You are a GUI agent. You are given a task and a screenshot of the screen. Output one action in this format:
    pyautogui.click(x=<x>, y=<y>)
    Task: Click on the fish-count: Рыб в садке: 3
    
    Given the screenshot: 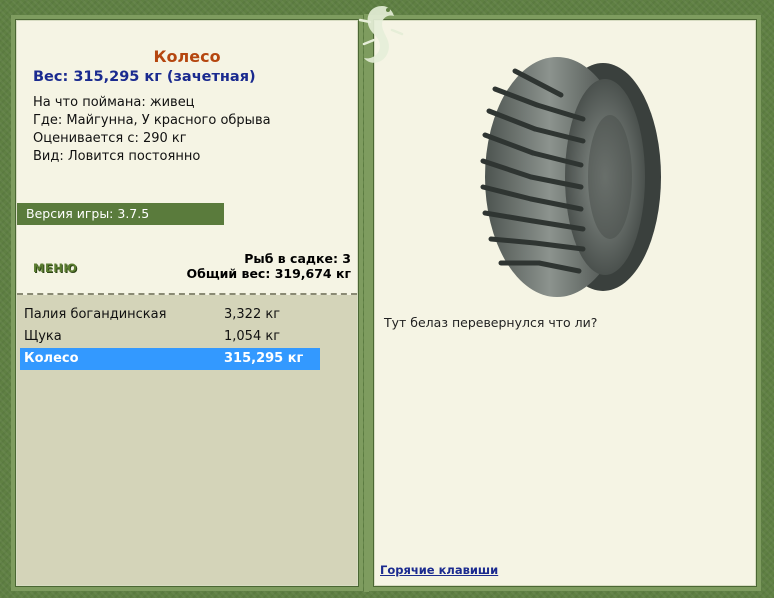 What is the action you would take?
    pyautogui.click(x=297, y=258)
    